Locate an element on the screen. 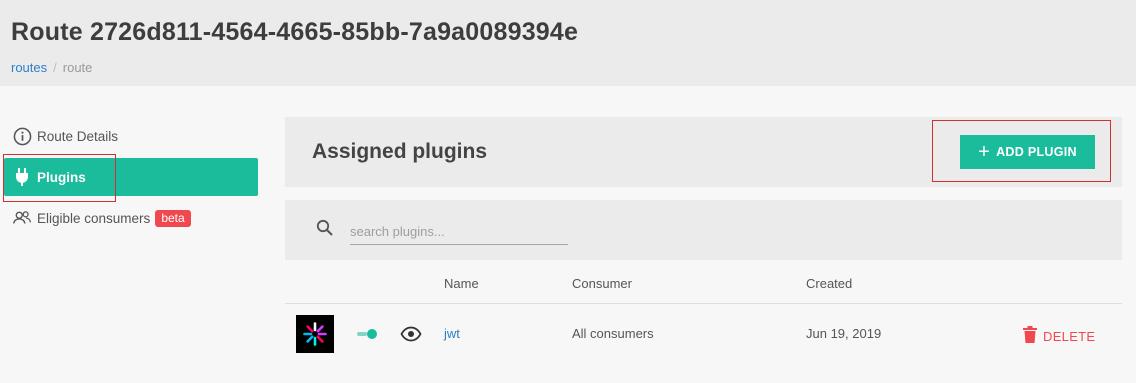 The height and width of the screenshot is (383, 1136). enable-toggle is located at coordinates (367, 334).